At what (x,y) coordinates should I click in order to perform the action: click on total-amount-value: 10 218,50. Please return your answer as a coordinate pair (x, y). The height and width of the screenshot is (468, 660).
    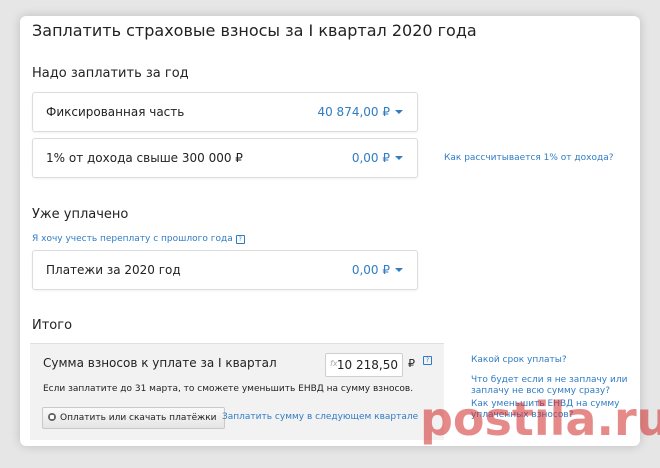
    Looking at the image, I should click on (367, 365).